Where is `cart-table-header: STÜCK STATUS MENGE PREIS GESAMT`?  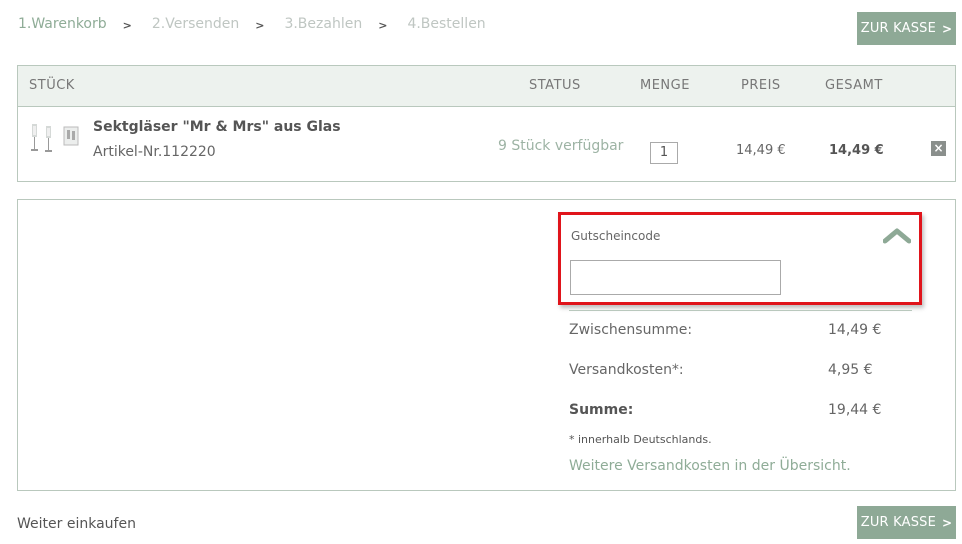
cart-table-header: STÜCK STATUS MENGE PREIS GESAMT is located at coordinates (486, 86).